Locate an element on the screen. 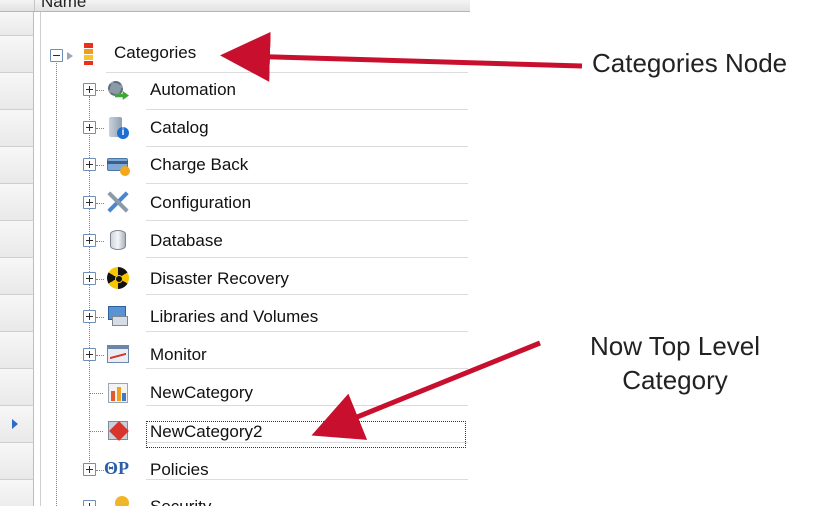 The width and height of the screenshot is (838, 506). annotation-top-level-line2: Category is located at coordinates (675, 380).